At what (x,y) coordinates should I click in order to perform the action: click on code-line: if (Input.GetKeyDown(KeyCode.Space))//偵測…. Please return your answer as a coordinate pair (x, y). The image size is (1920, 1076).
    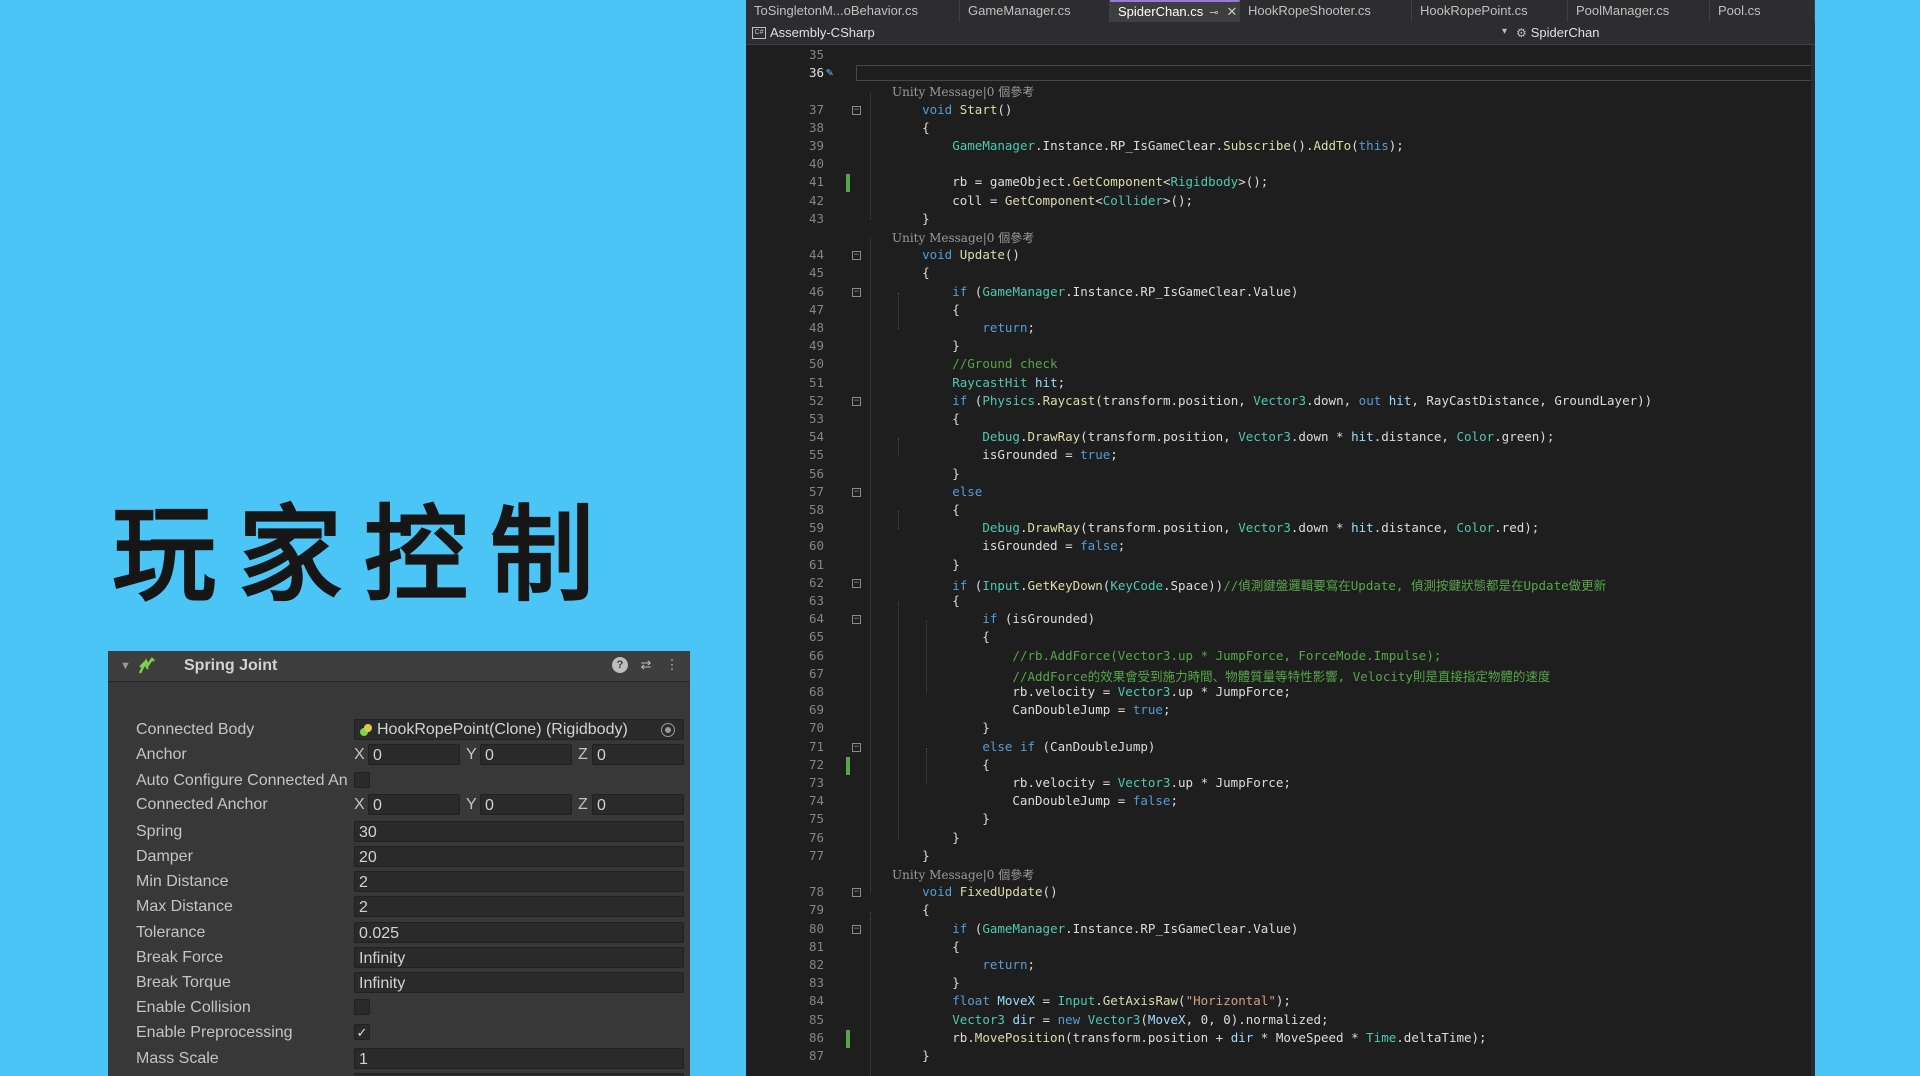
    Looking at the image, I should click on (1249, 584).